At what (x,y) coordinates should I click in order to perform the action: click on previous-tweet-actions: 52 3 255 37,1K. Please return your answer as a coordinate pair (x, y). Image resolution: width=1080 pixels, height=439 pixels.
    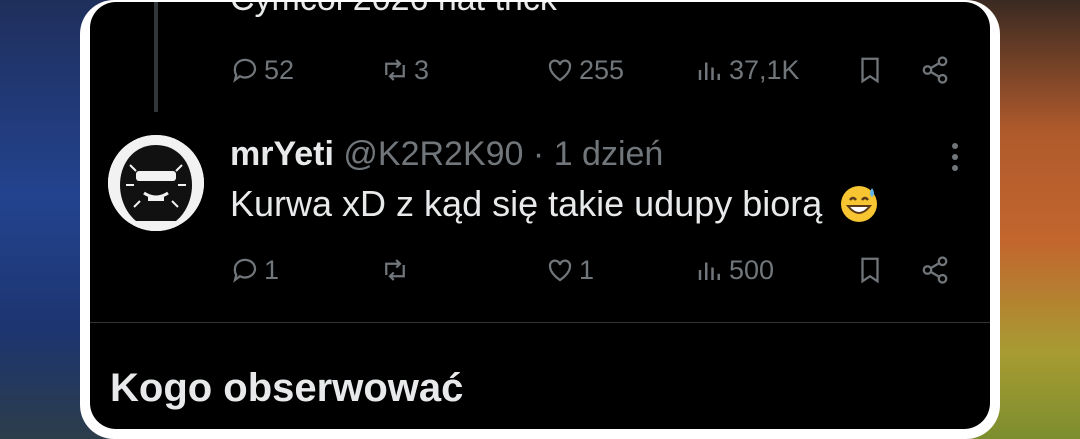
    Looking at the image, I should click on (595, 70).